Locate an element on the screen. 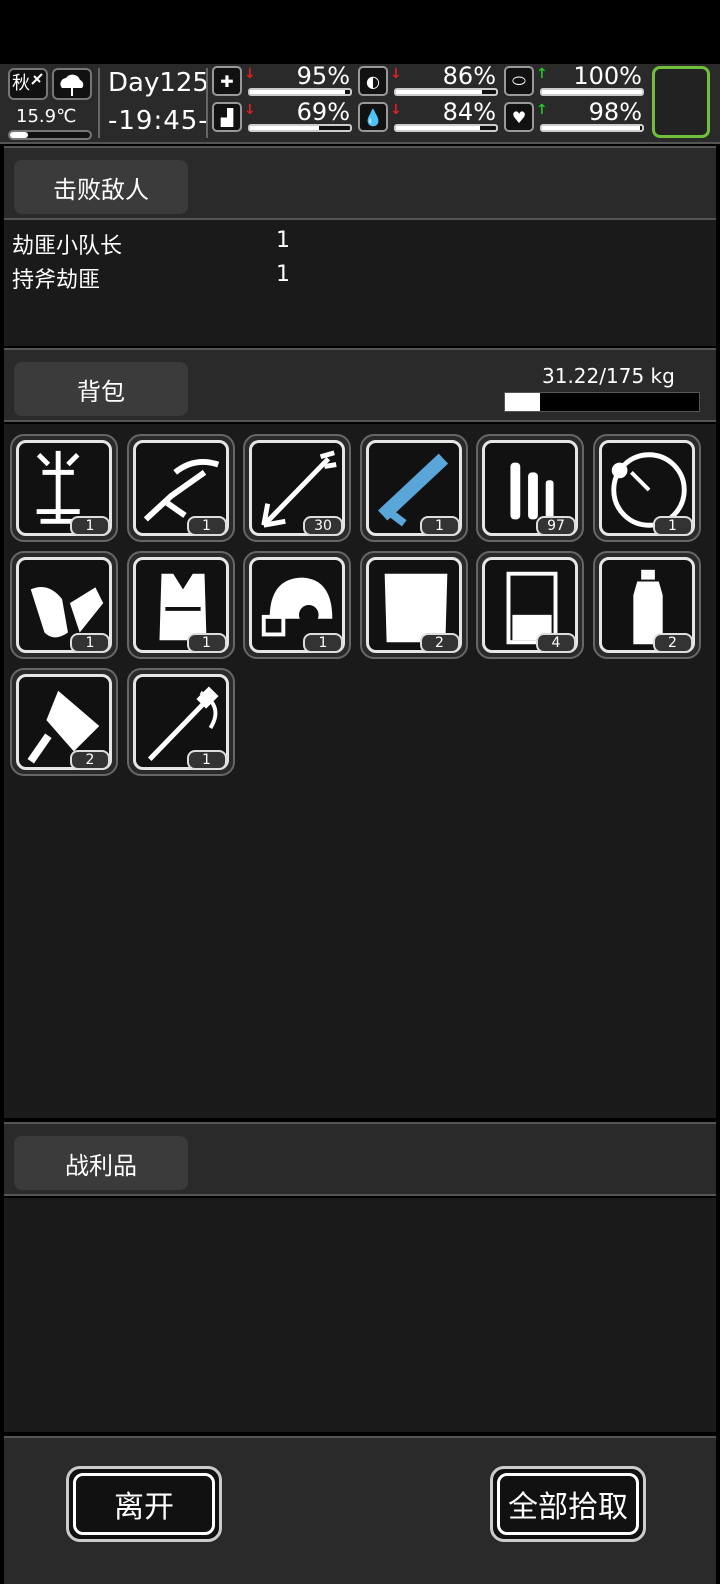 The image size is (720, 1584). backpack-header: 背包 31.22/175 kg is located at coordinates (360, 385).